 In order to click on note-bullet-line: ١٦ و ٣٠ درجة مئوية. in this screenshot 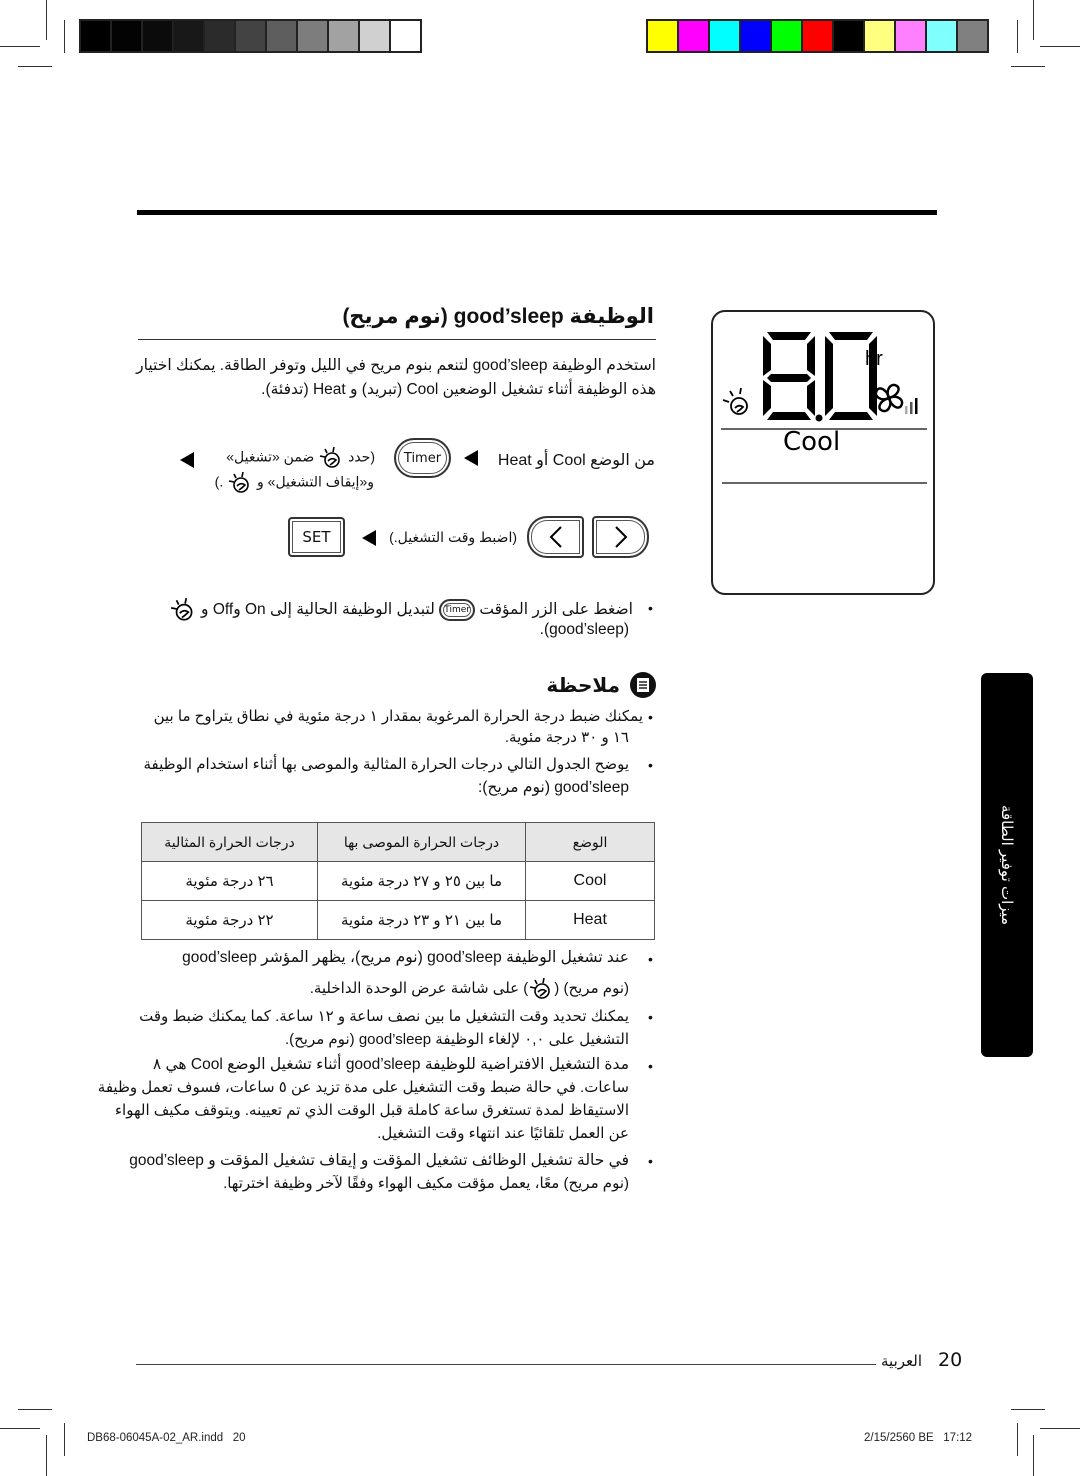, I will do `click(566, 737)`.